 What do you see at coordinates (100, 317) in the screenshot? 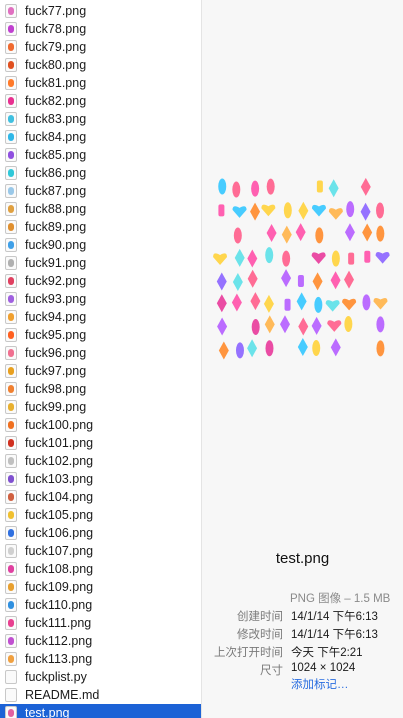
I see `file-row: fuck94.png` at bounding box center [100, 317].